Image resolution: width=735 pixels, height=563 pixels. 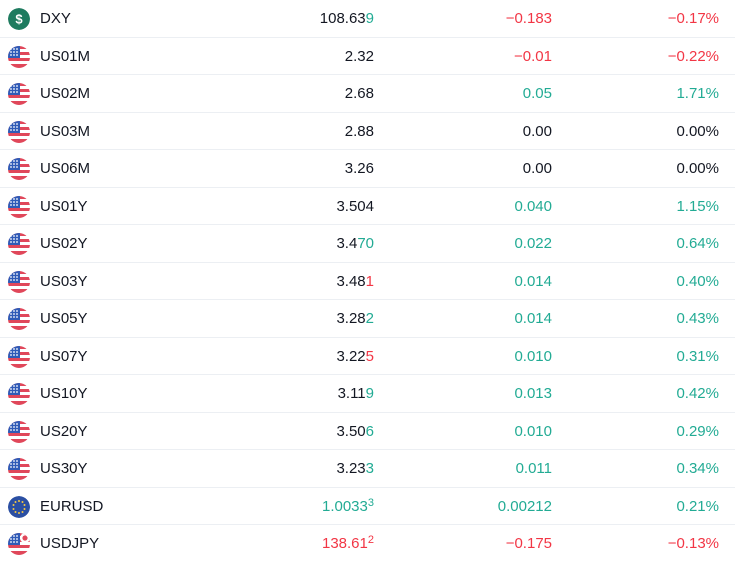 What do you see at coordinates (64, 394) in the screenshot?
I see `symbol-label: US10Y` at bounding box center [64, 394].